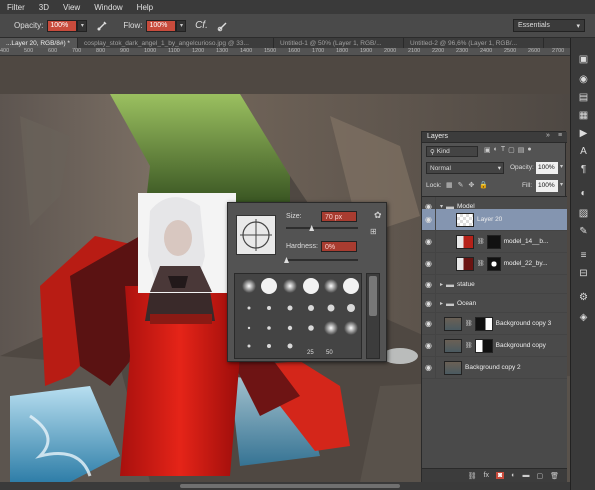 The image size is (595, 490). I want to click on pixel-filter-icon: ▣, so click(487, 151).